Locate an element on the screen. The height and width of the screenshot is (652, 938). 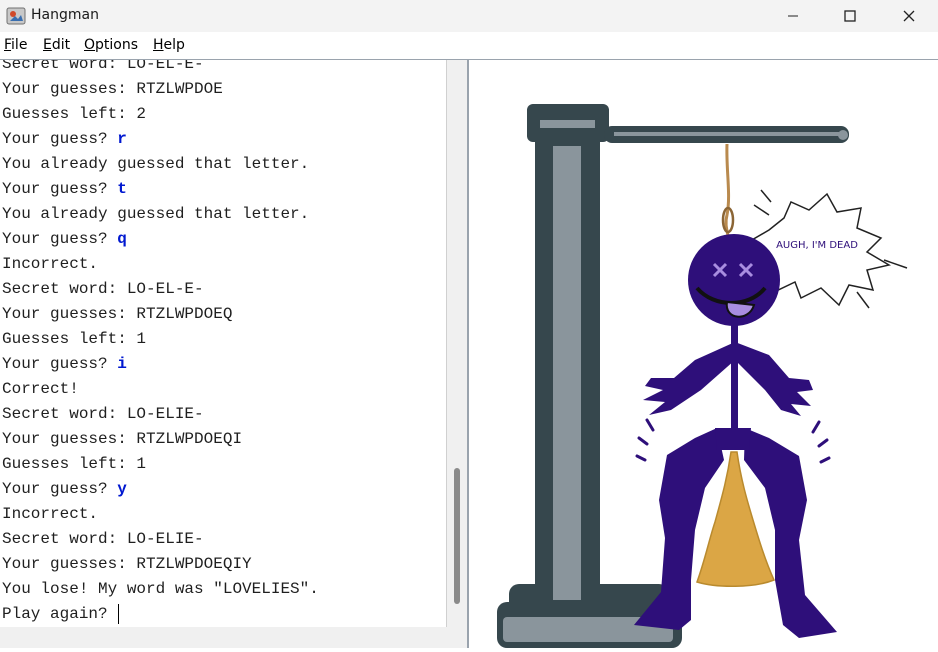
menu-edit: Edit is located at coordinates (56, 45).